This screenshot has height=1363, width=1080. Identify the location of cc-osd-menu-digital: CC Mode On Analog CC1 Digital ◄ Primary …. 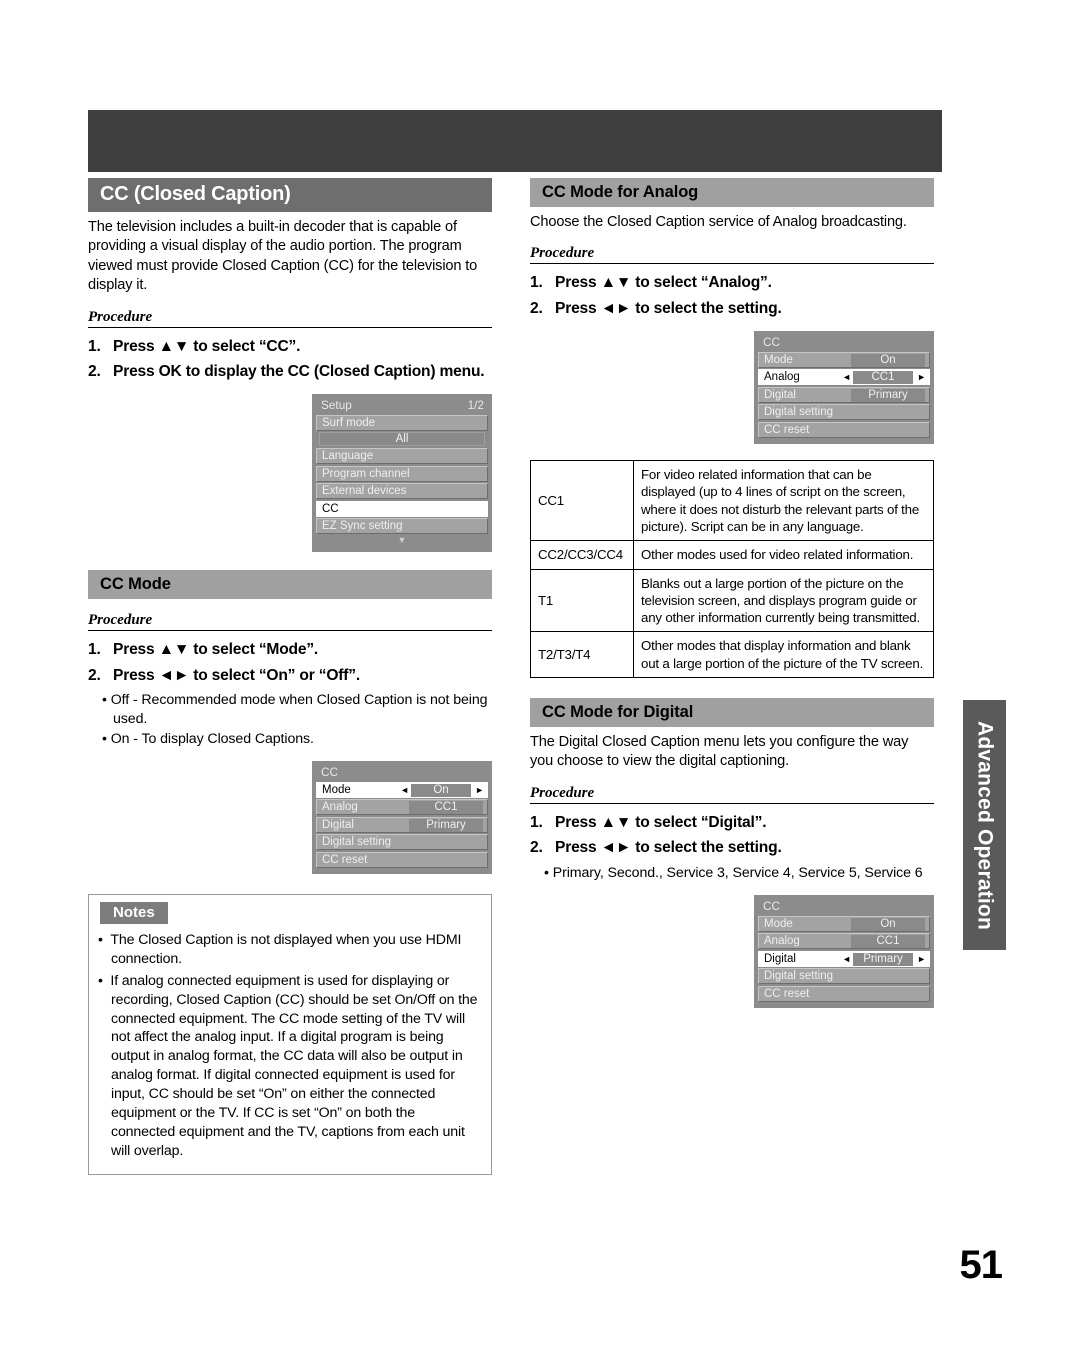
(844, 951).